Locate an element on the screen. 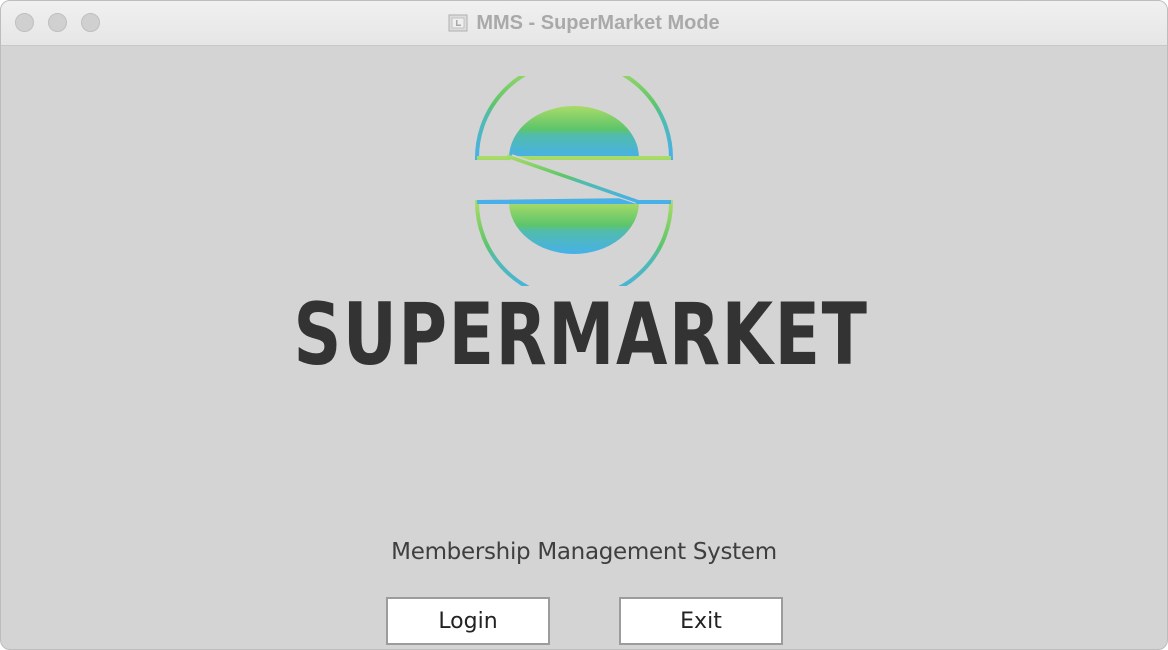  app-subtitle: Membership Management System is located at coordinates (584, 552).